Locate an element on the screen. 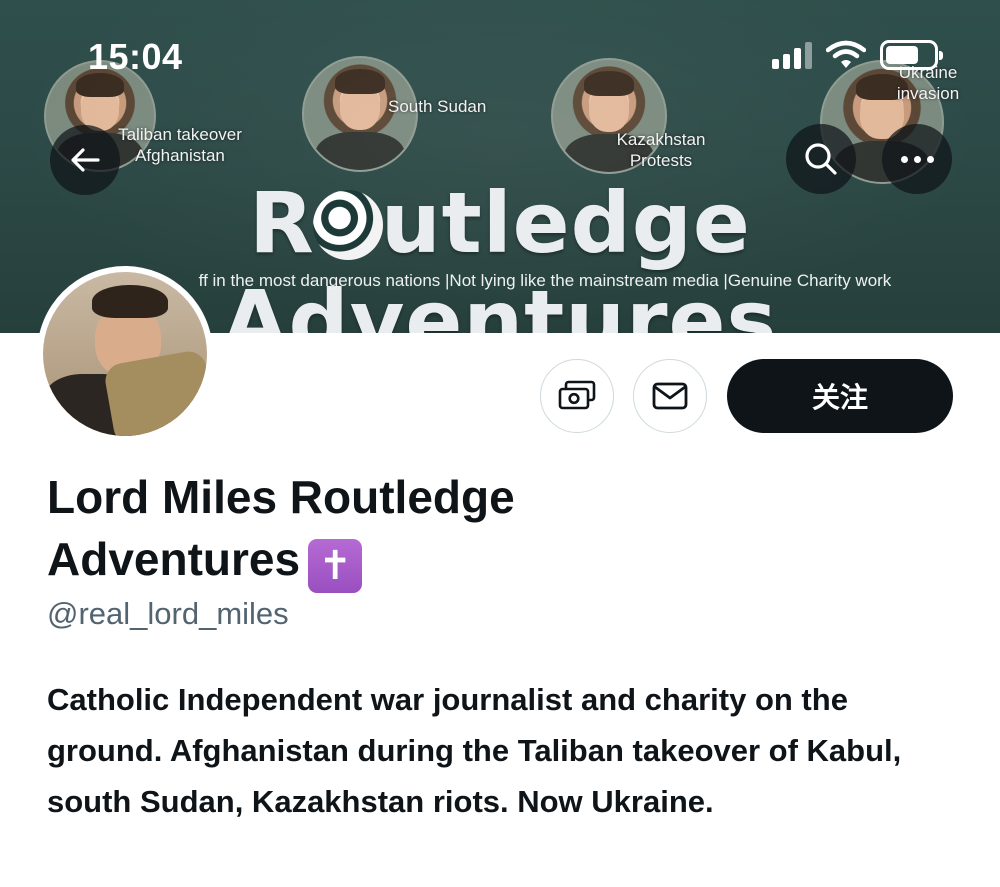  more-options-button is located at coordinates (917, 159).